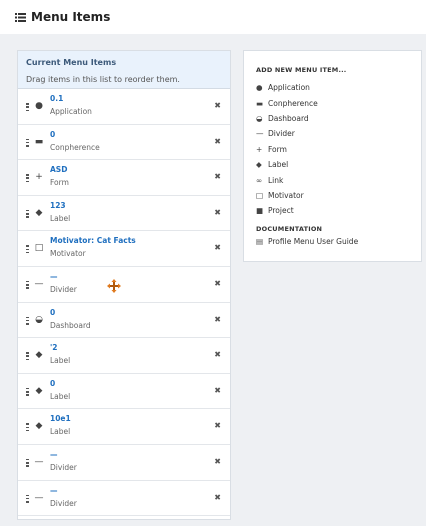 The width and height of the screenshot is (426, 526). Describe the element at coordinates (332, 149) in the screenshot. I see `add-item-form: + Form` at that location.